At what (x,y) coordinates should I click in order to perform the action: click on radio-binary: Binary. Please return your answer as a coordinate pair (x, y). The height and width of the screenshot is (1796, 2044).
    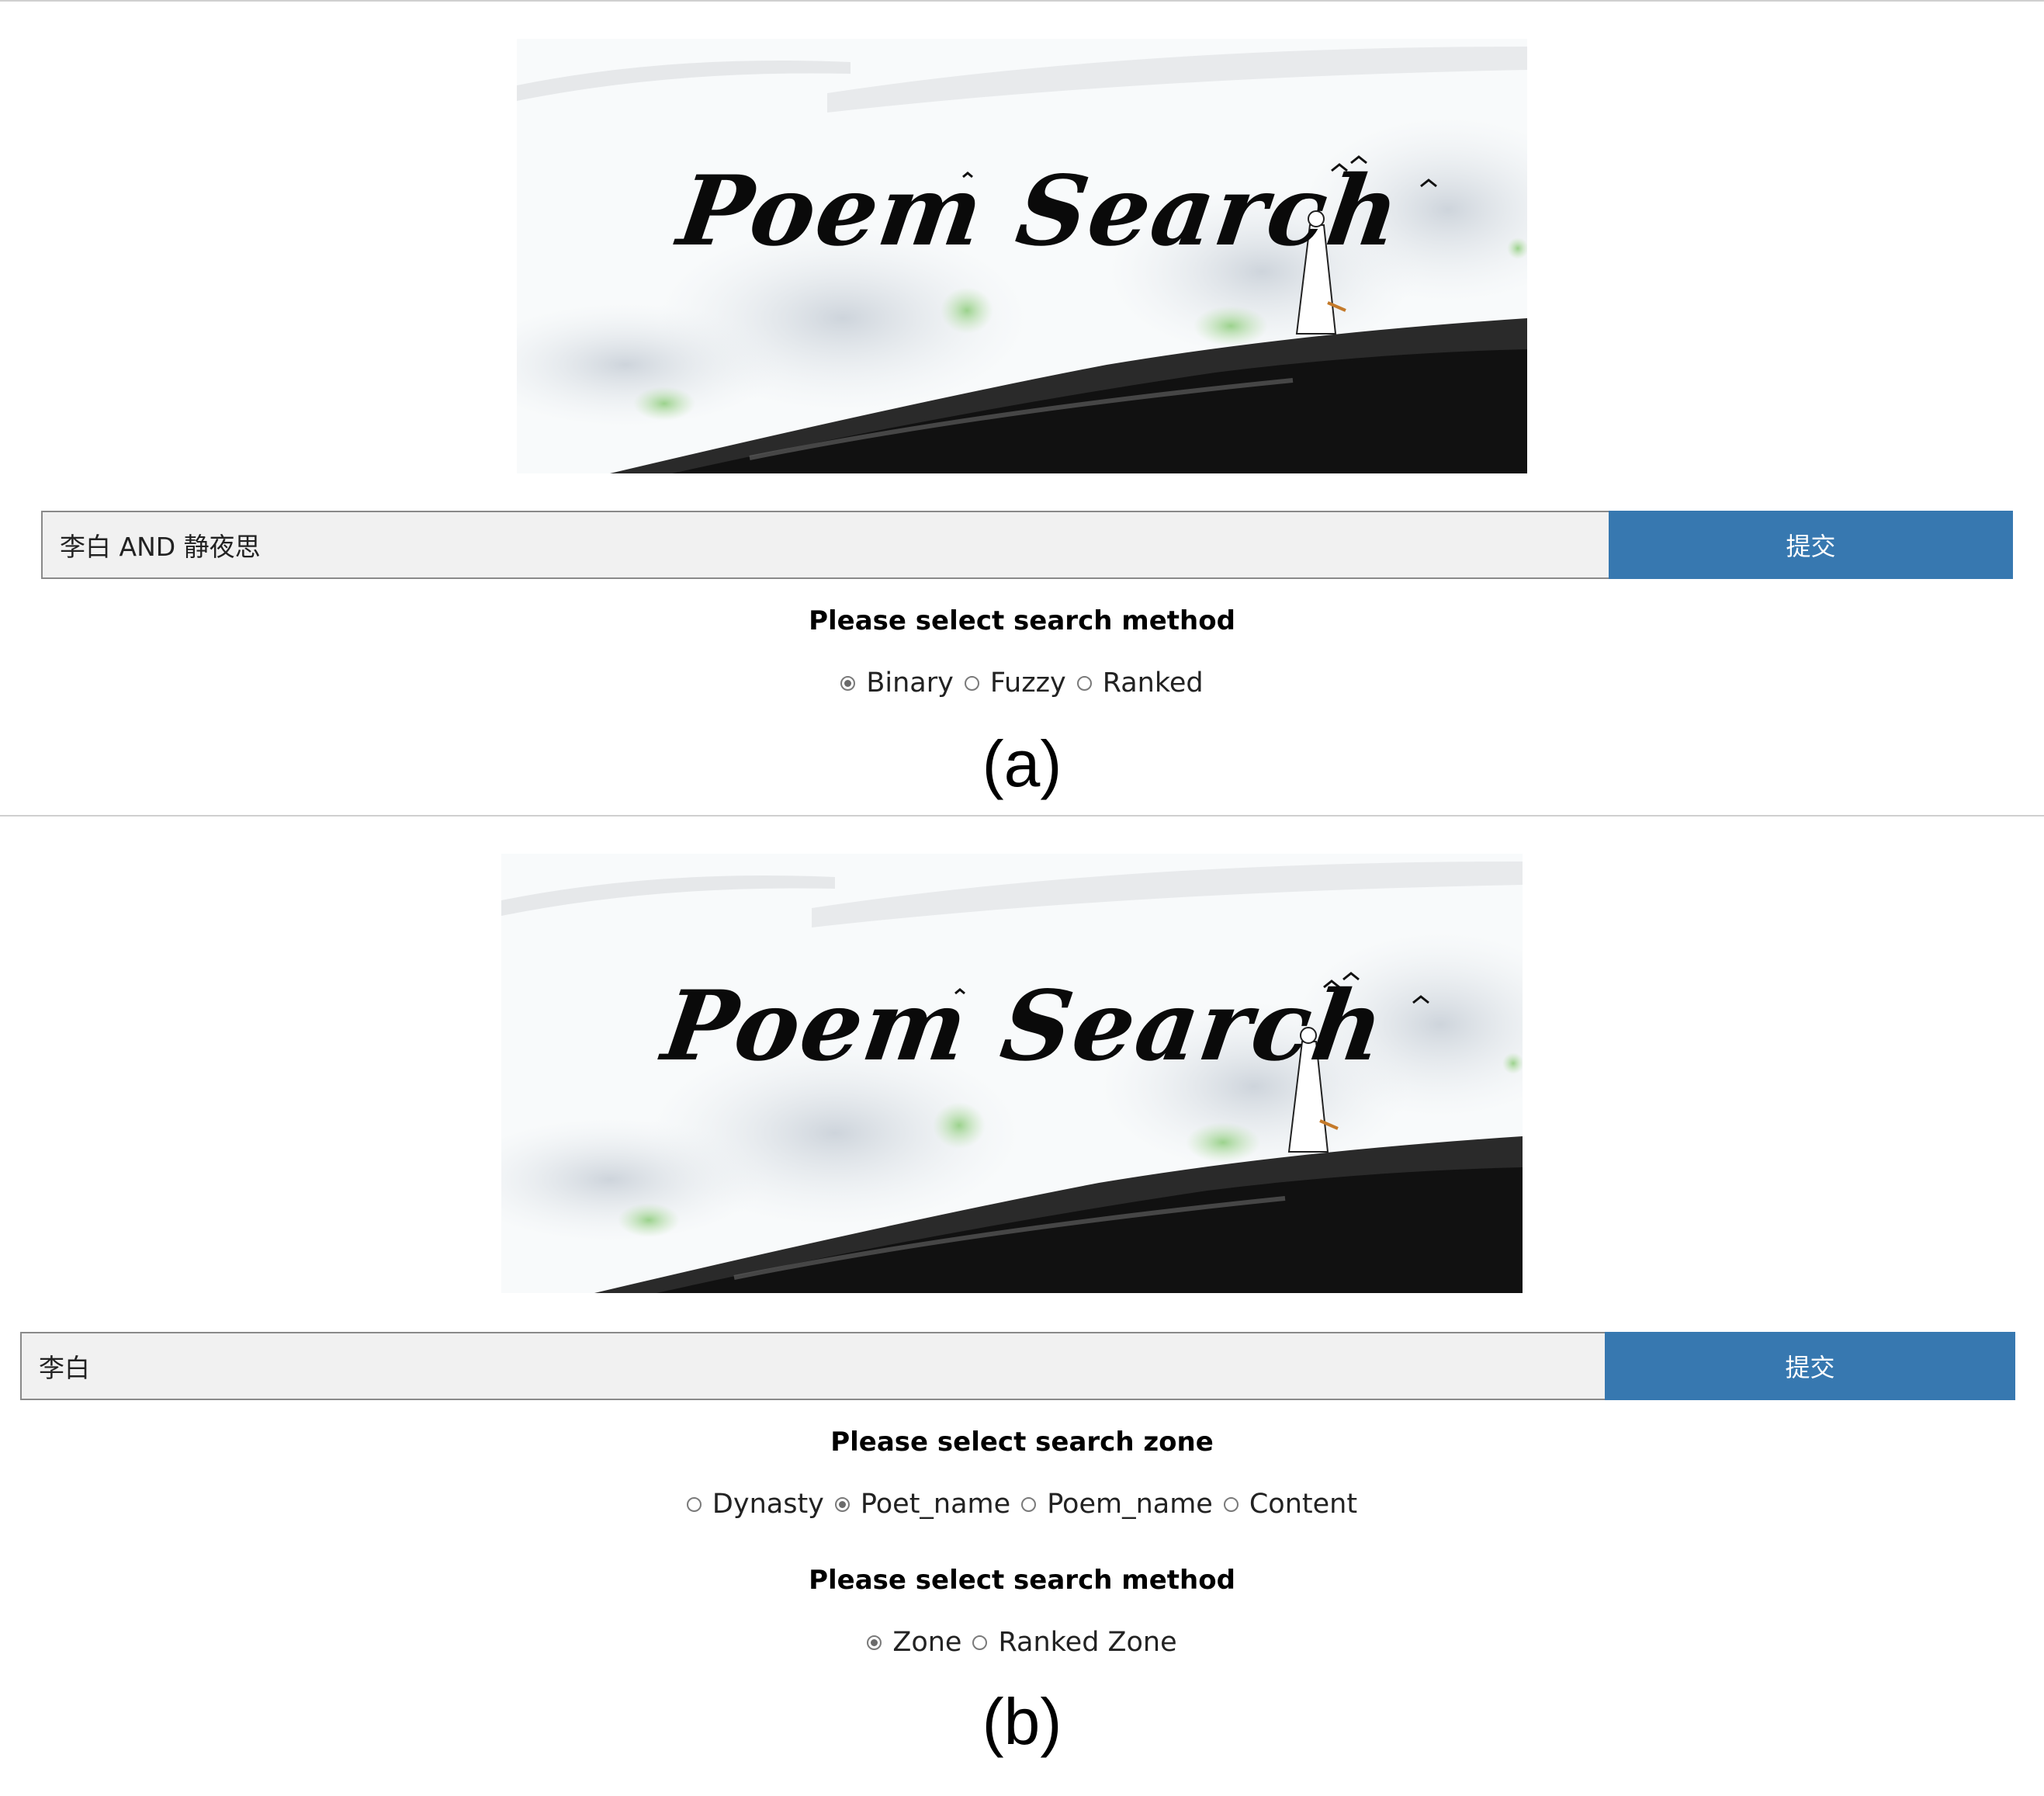
    Looking at the image, I should click on (897, 683).